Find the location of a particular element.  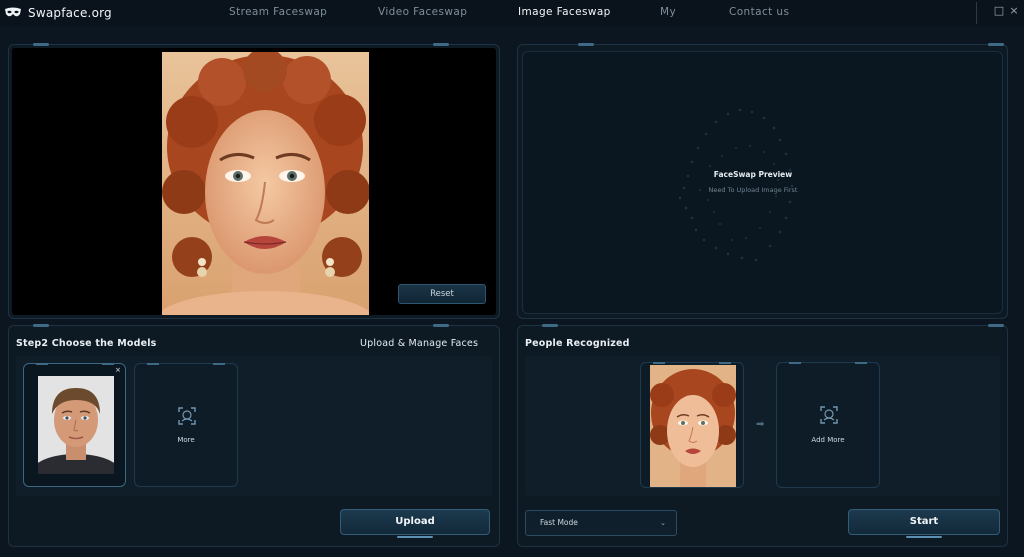

preview-title: FaceSwap Preview is located at coordinates (753, 174).